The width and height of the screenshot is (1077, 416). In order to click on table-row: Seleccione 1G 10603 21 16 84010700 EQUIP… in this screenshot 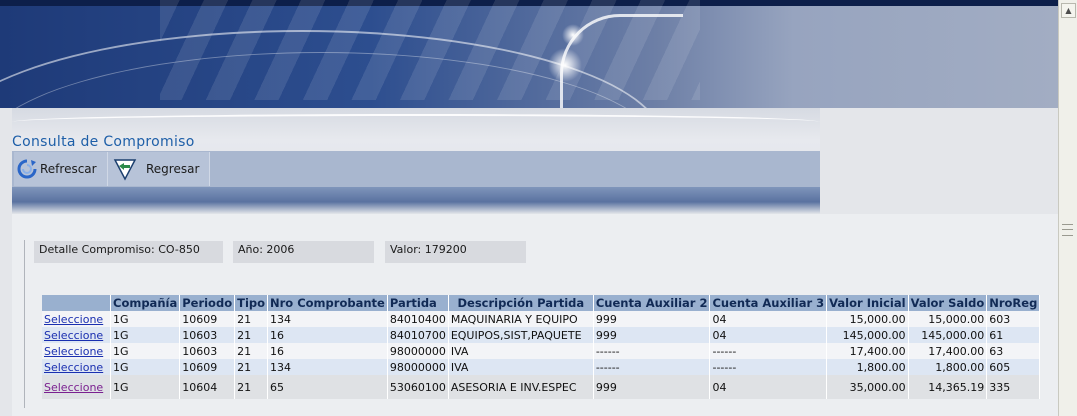, I will do `click(541, 335)`.